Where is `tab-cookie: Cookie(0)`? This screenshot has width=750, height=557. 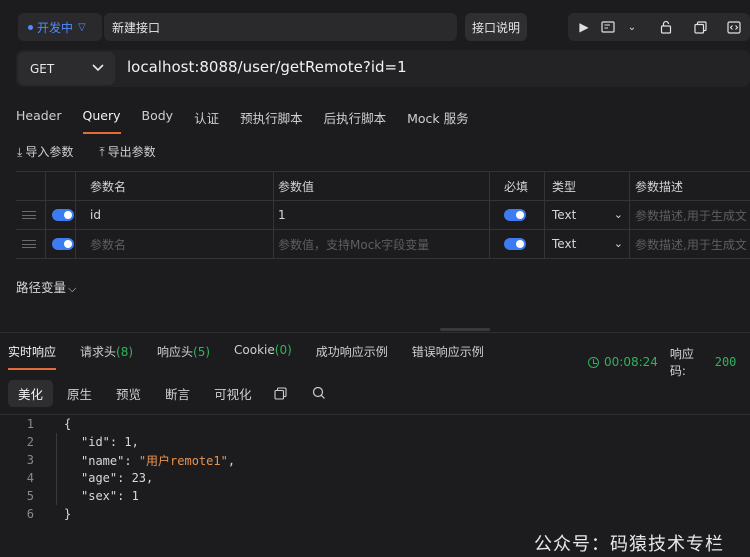
tab-cookie: Cookie(0) is located at coordinates (263, 356).